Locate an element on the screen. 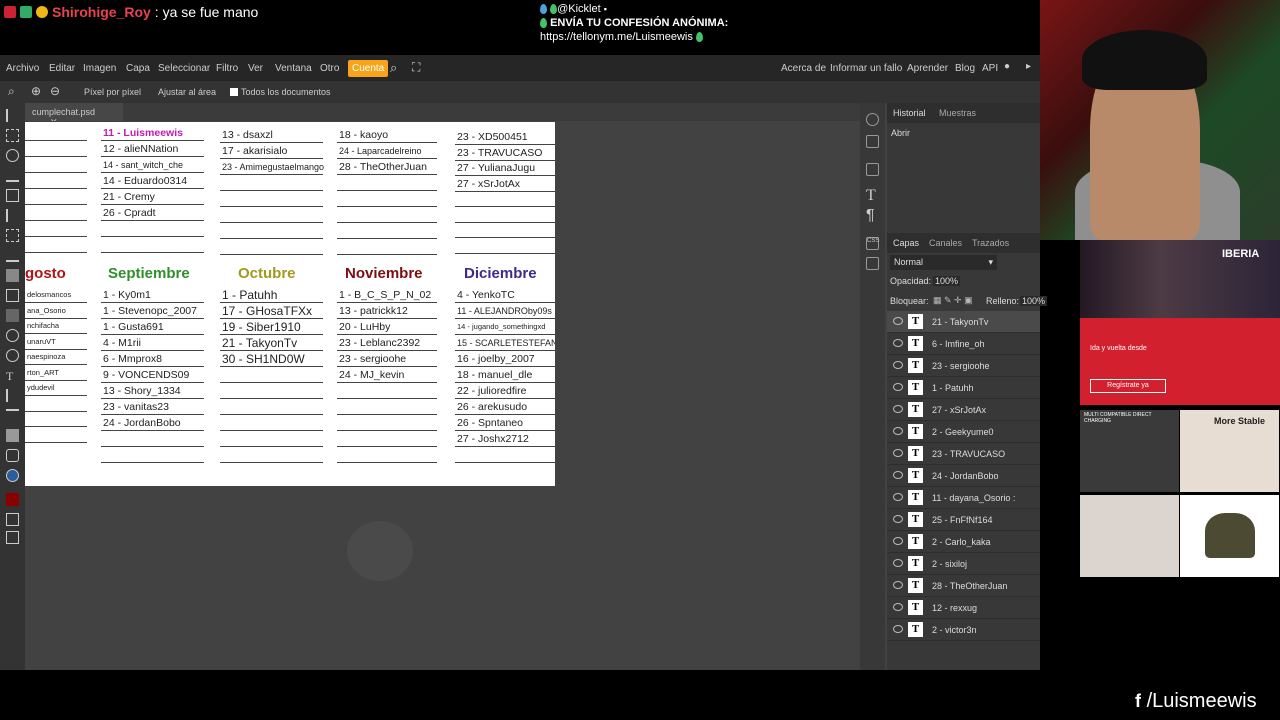 Image resolution: width=1280 pixels, height=720 pixels. ad-product-charger: MULTI COMPATIBLE DIRECT CHARGING is located at coordinates (1129, 451).